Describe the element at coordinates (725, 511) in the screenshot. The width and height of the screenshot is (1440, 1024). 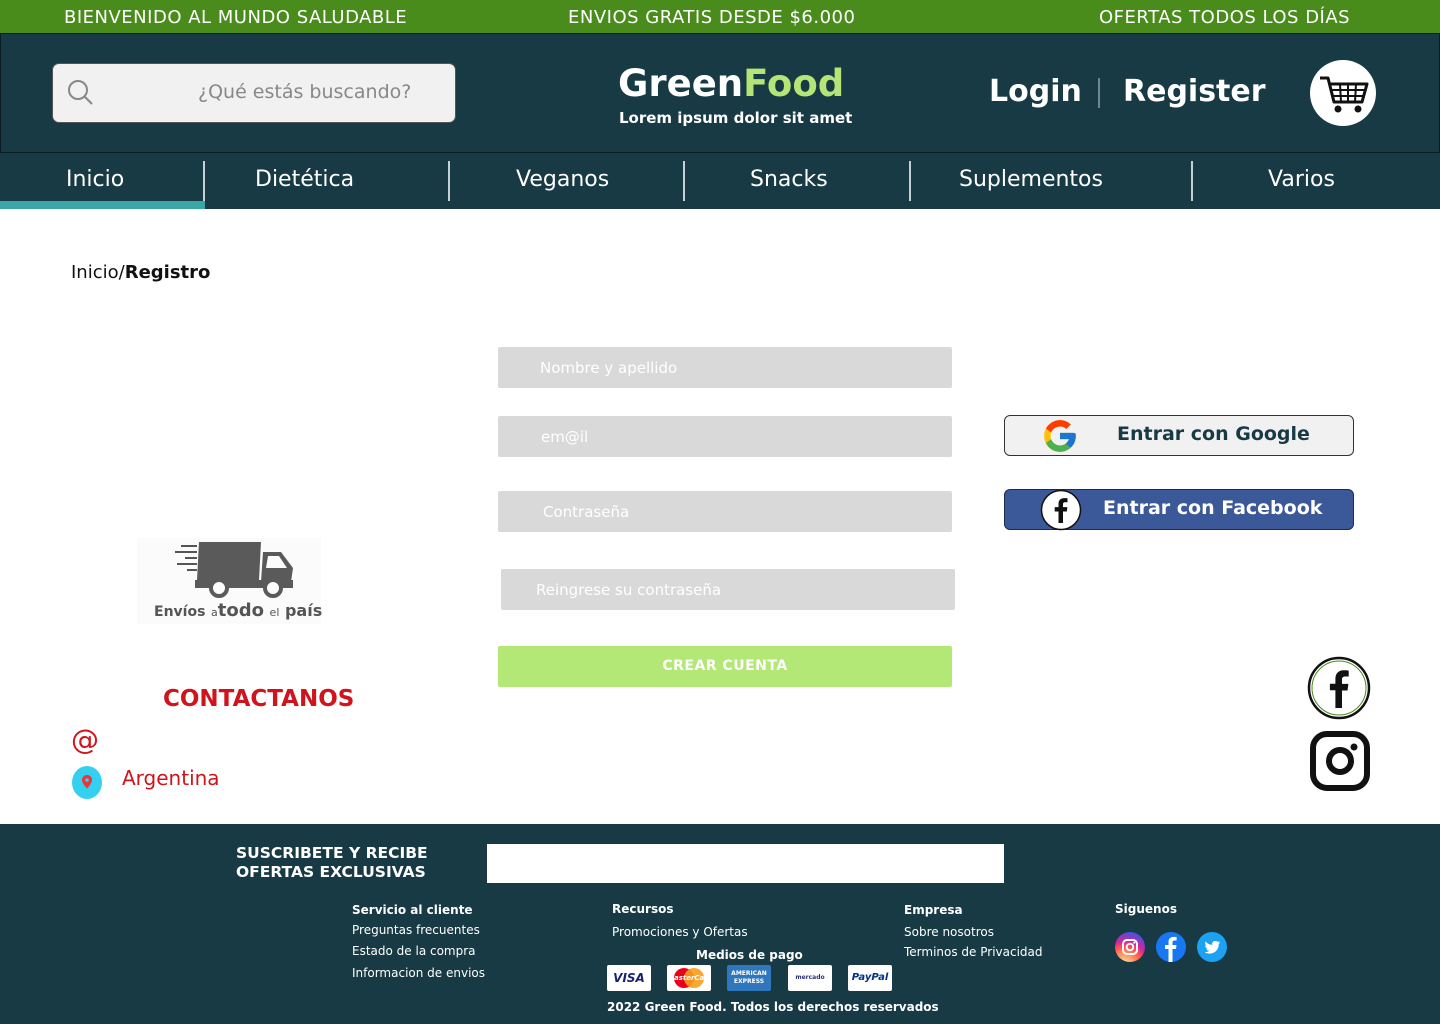
I see `password-field: Contraseña` at that location.